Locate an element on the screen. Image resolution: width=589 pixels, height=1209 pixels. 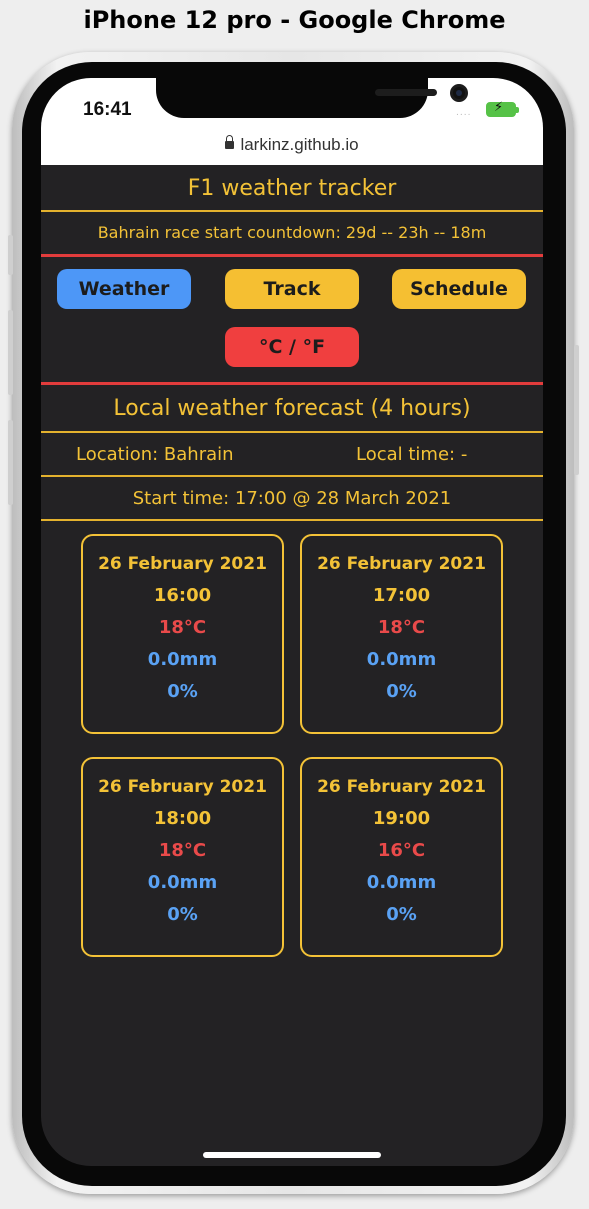
address-bar: larkinz.github.io is located at coordinates (292, 145).